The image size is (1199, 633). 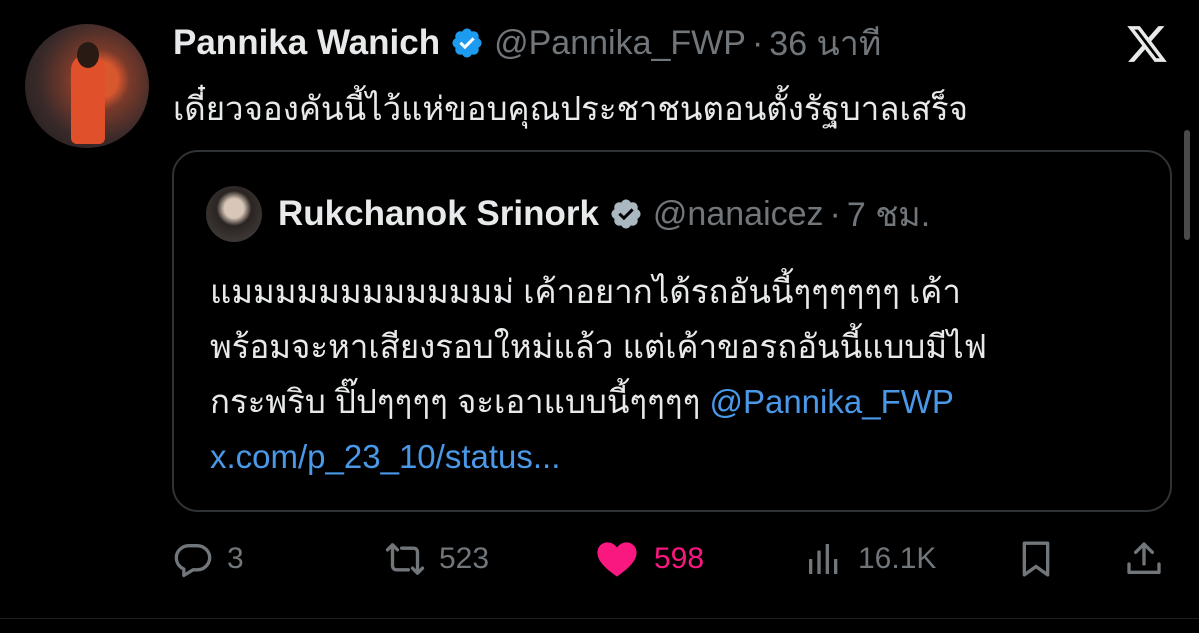 What do you see at coordinates (897, 558) in the screenshot?
I see `view-count: 16.1K` at bounding box center [897, 558].